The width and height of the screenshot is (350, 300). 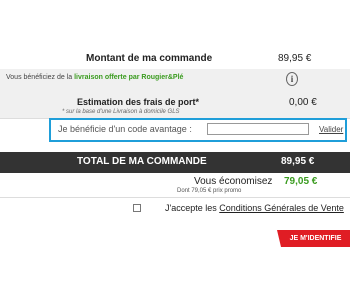 I want to click on order-total-label: TOTAL DE MA COMMANDE, so click(x=142, y=161).